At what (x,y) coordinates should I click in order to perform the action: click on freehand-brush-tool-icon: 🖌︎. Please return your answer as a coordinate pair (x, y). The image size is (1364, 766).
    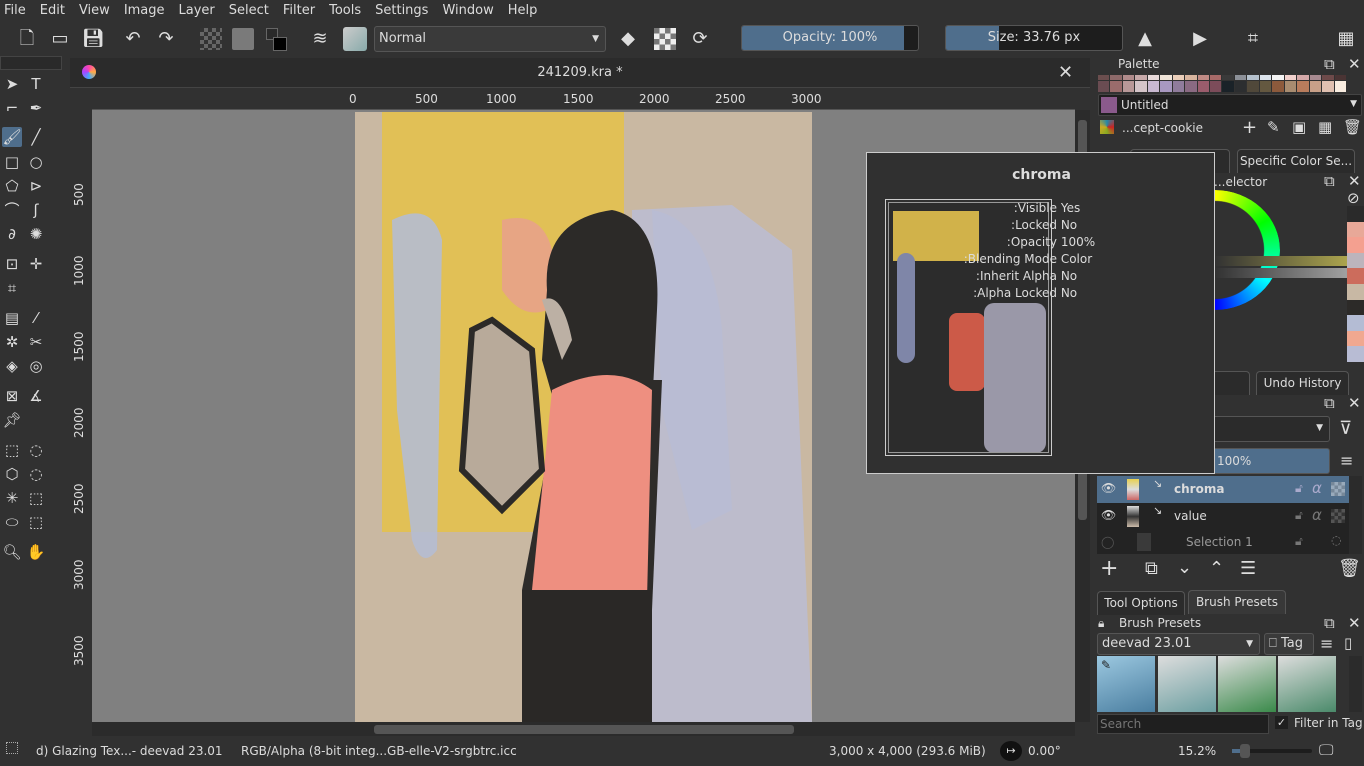
    Looking at the image, I should click on (12, 137).